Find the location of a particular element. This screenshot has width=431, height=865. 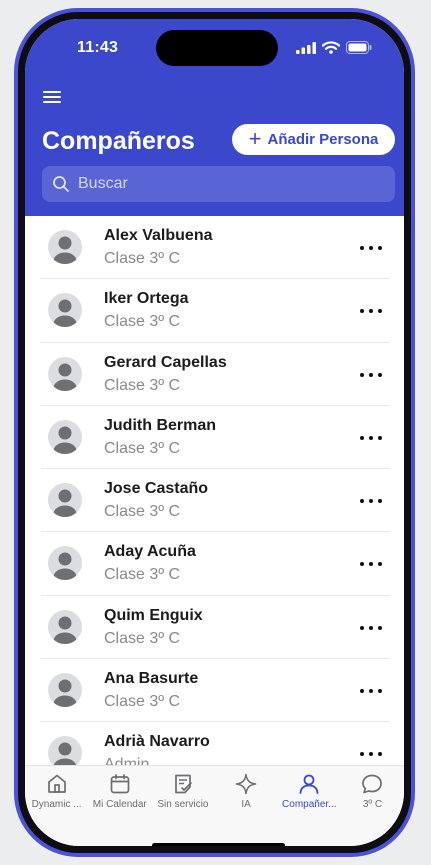

tab-label: Sin servicio is located at coordinates (183, 804).